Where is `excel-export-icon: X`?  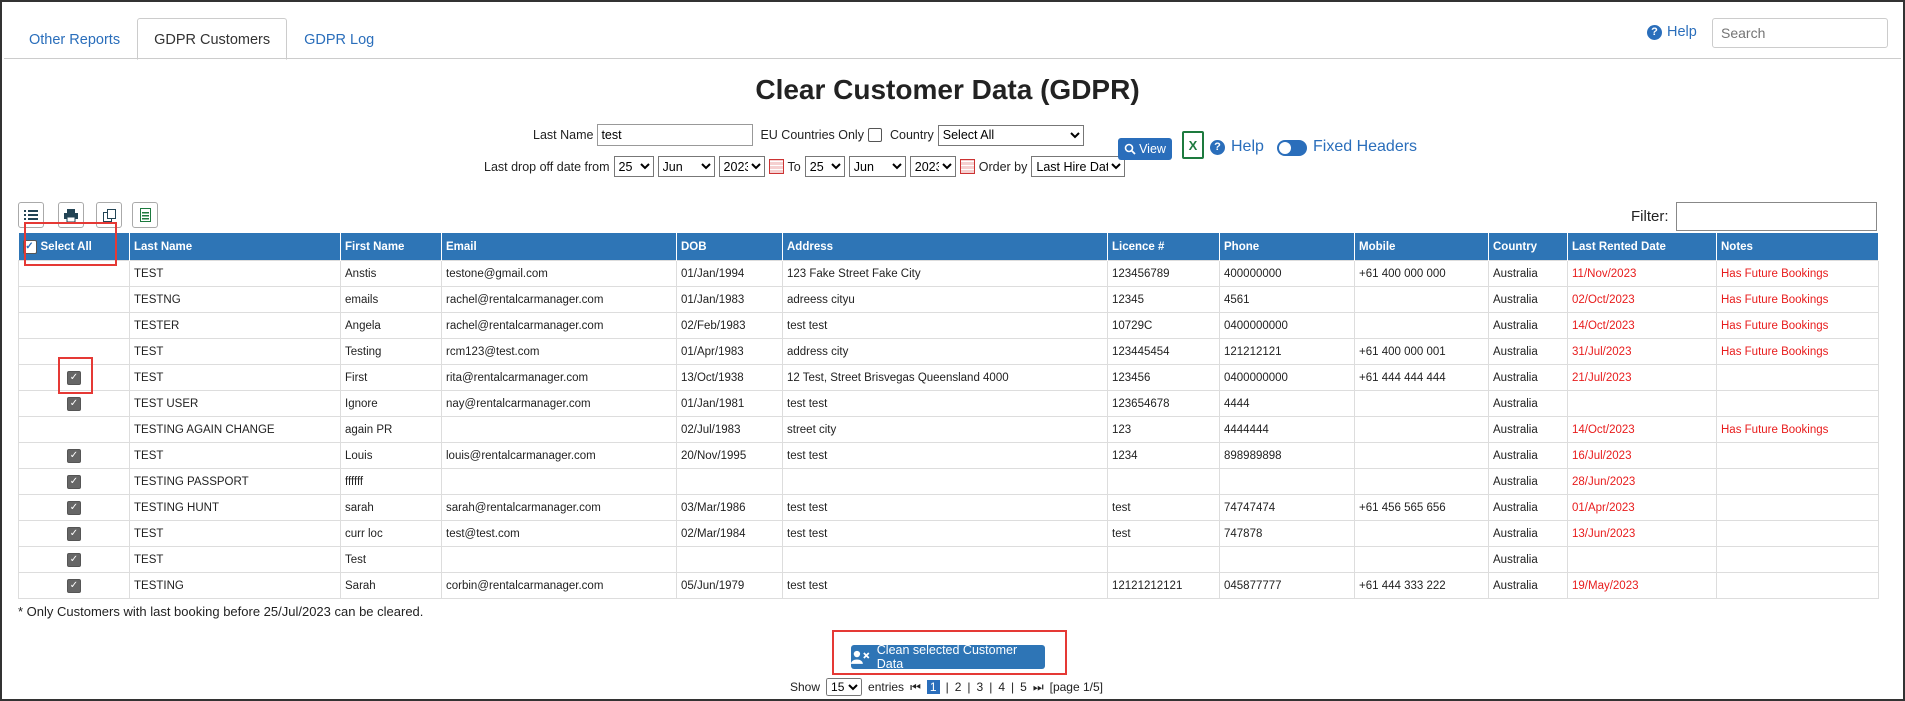 excel-export-icon: X is located at coordinates (1193, 145).